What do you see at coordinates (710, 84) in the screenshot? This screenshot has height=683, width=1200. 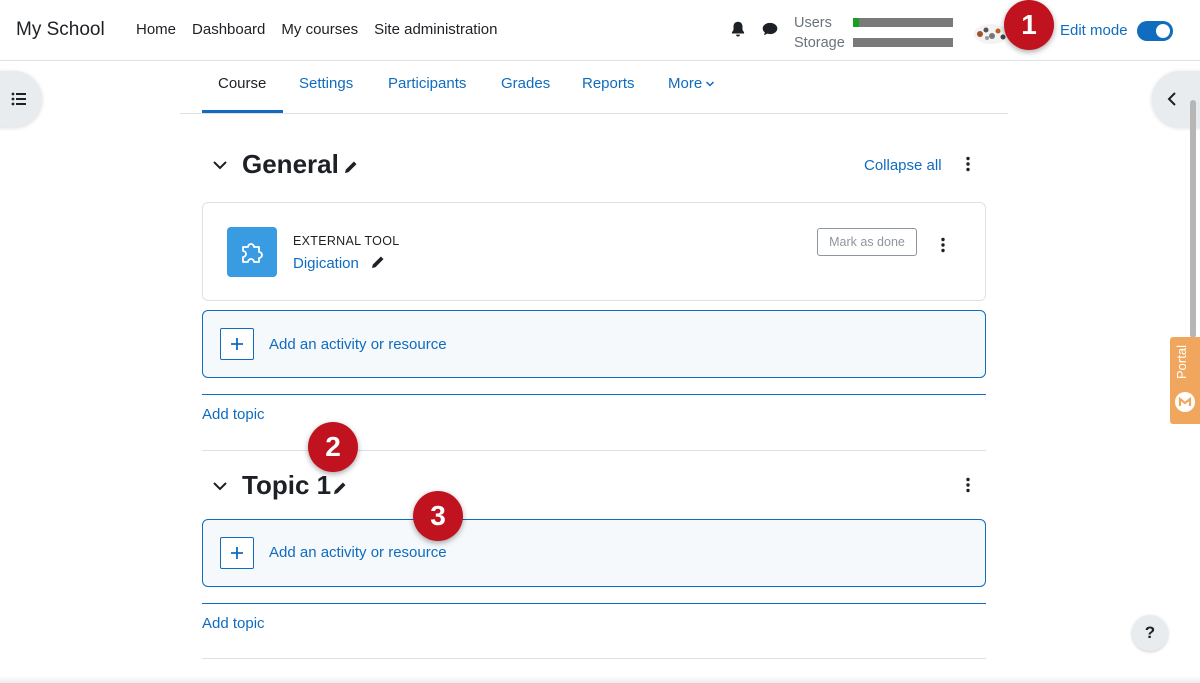 I see `chevron-down-icon` at bounding box center [710, 84].